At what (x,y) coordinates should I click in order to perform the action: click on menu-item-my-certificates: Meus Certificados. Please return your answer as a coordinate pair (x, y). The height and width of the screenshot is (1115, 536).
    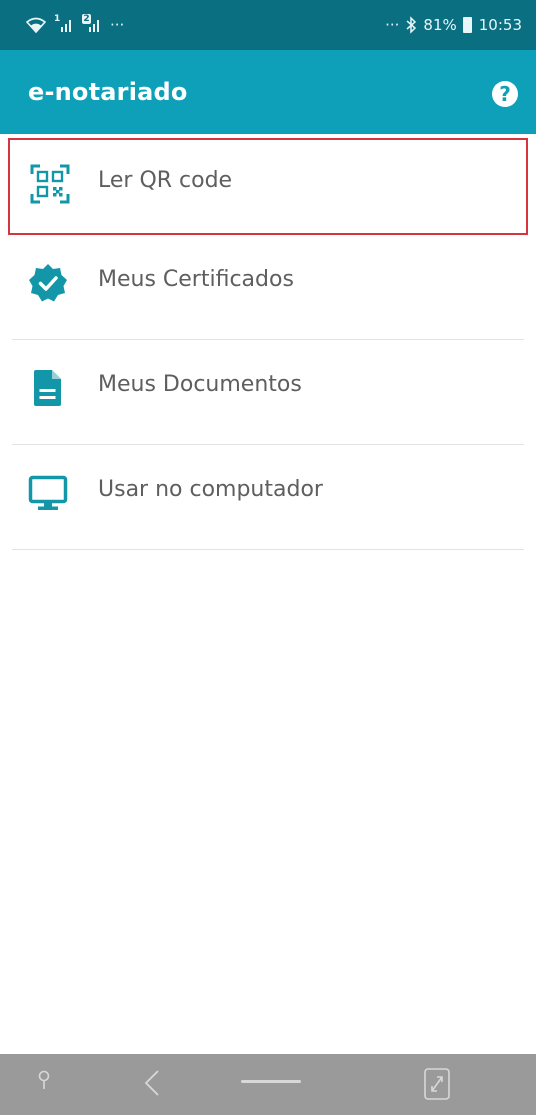
    Looking at the image, I should click on (268, 287).